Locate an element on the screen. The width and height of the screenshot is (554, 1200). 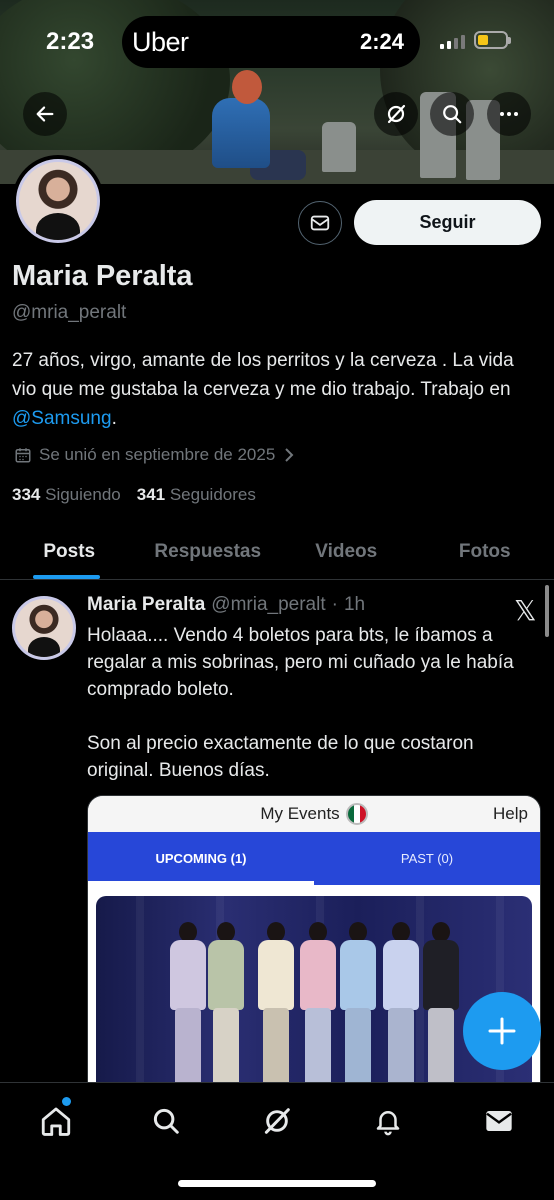
bio-end: . is located at coordinates (114, 418).